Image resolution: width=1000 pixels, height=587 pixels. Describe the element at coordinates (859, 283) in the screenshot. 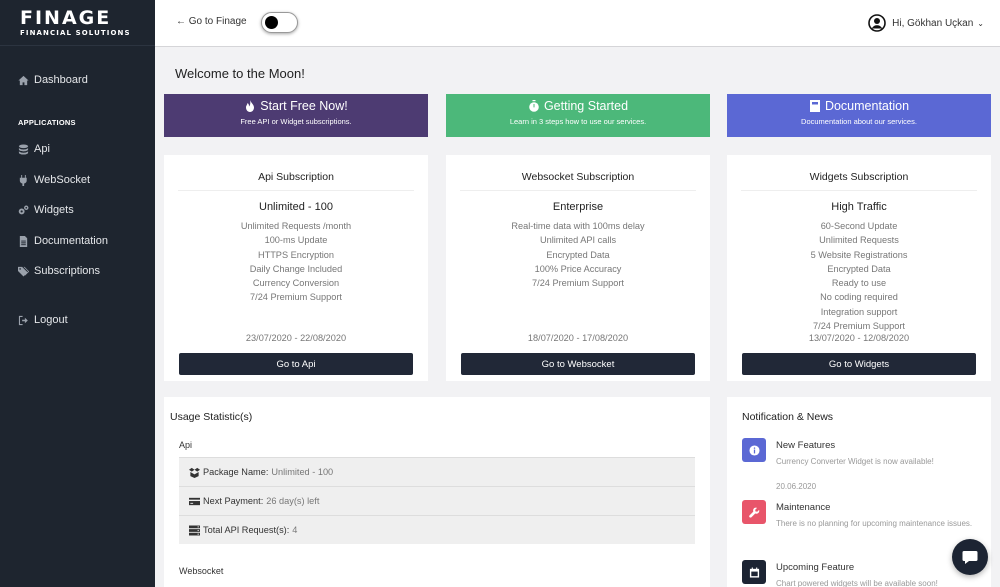

I see `list-item: Ready to use` at that location.